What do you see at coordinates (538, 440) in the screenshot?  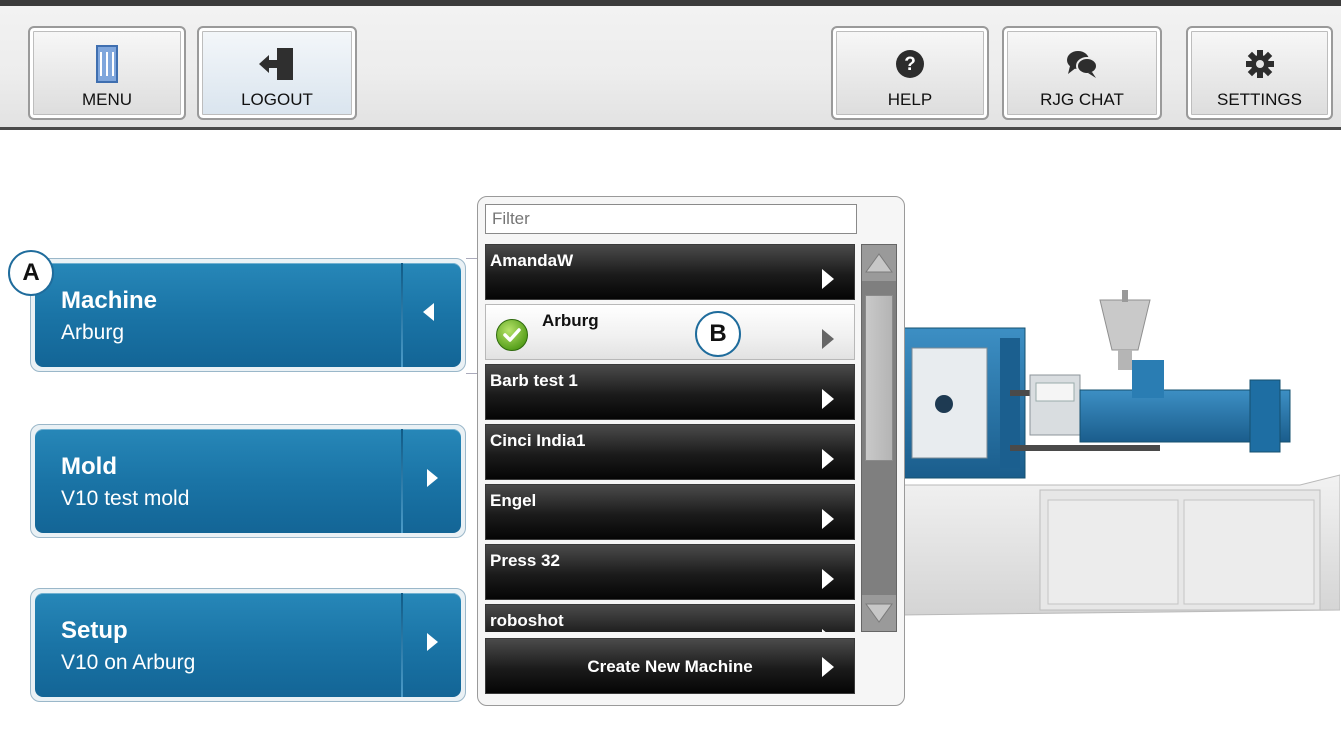 I see `machine-name: Cinci India1` at bounding box center [538, 440].